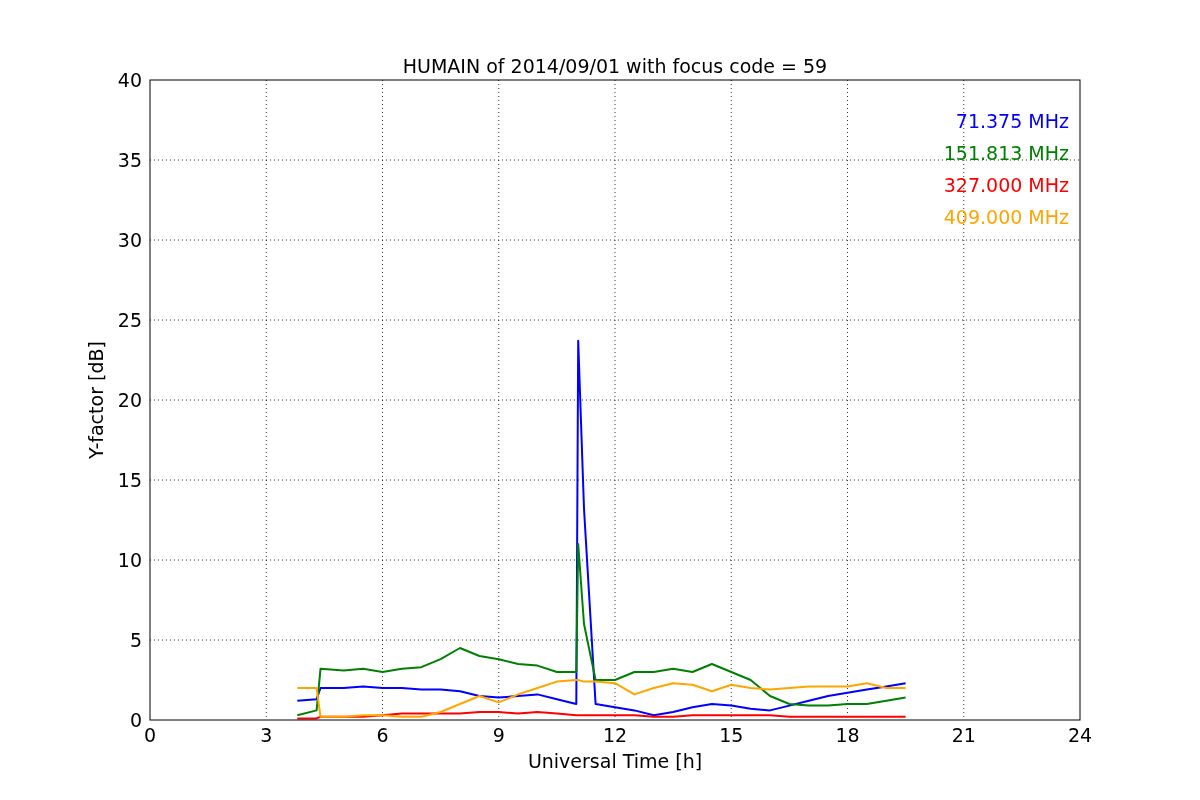 Image resolution: width=1200 pixels, height=800 pixels. Describe the element at coordinates (96, 400) in the screenshot. I see `y-axis-label: Y-factor [dB]` at that location.